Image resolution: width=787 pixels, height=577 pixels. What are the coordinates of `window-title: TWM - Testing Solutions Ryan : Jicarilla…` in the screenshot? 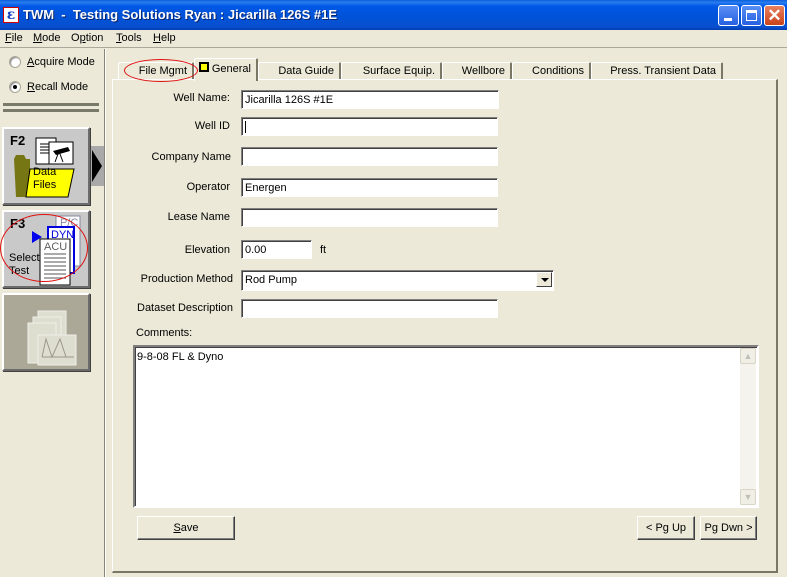 It's located at (180, 14).